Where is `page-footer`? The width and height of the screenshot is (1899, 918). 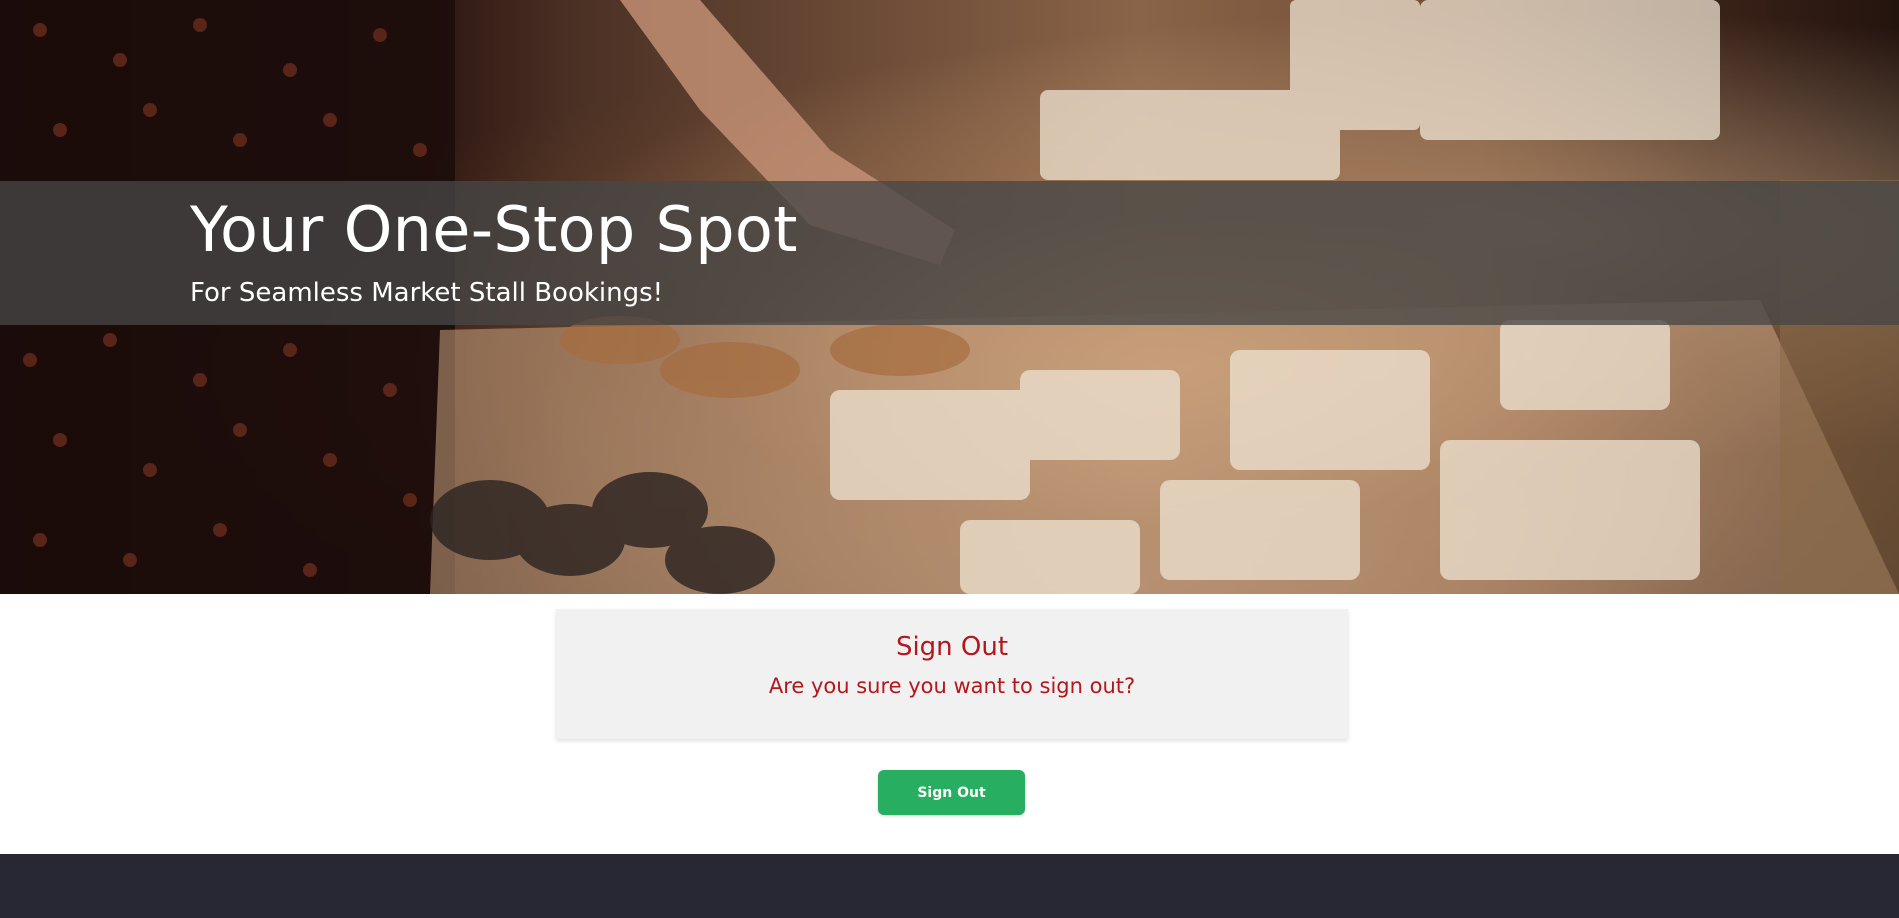 page-footer is located at coordinates (949, 886).